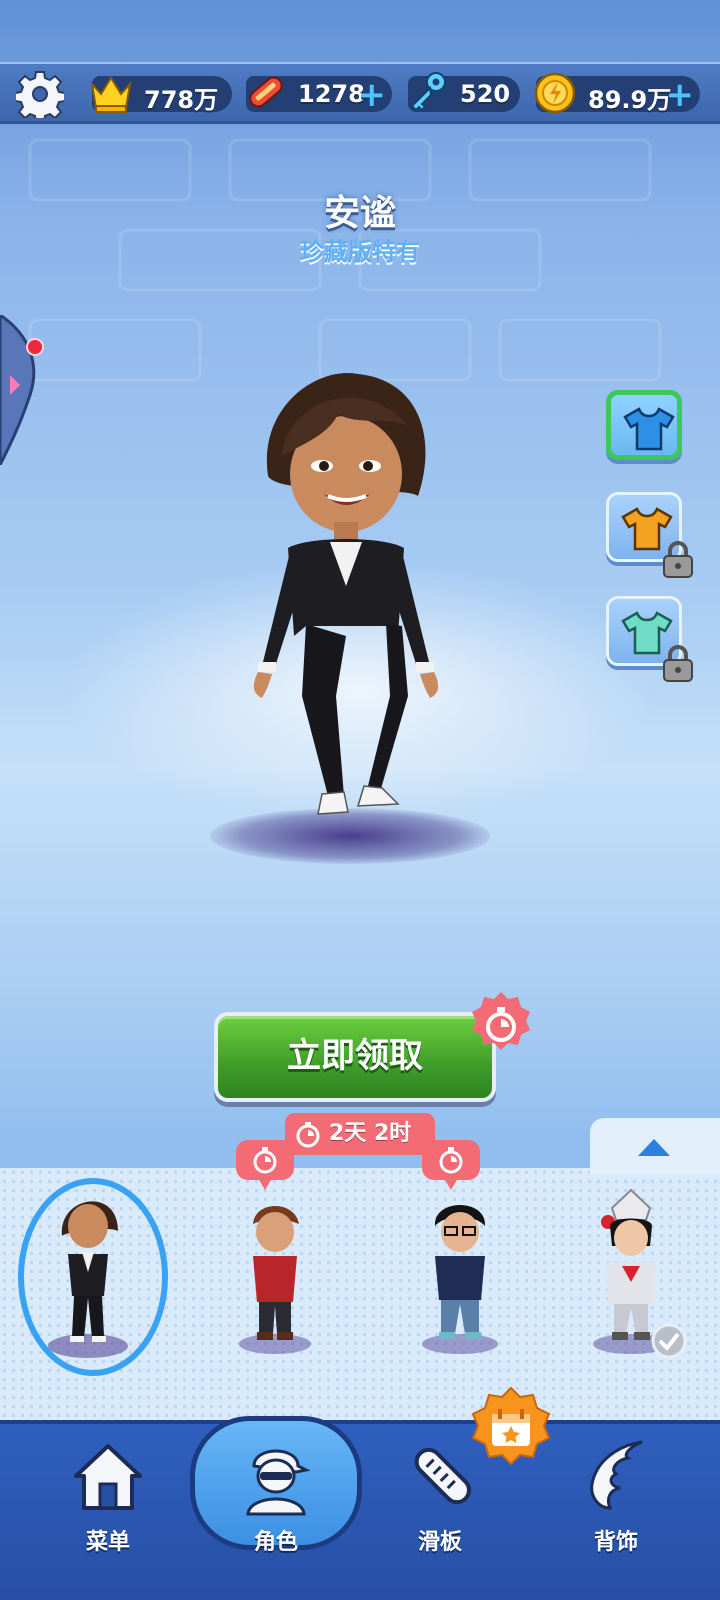 The height and width of the screenshot is (1600, 720). What do you see at coordinates (501, 1021) in the screenshot?
I see `stopwatch-badge-icon` at bounding box center [501, 1021].